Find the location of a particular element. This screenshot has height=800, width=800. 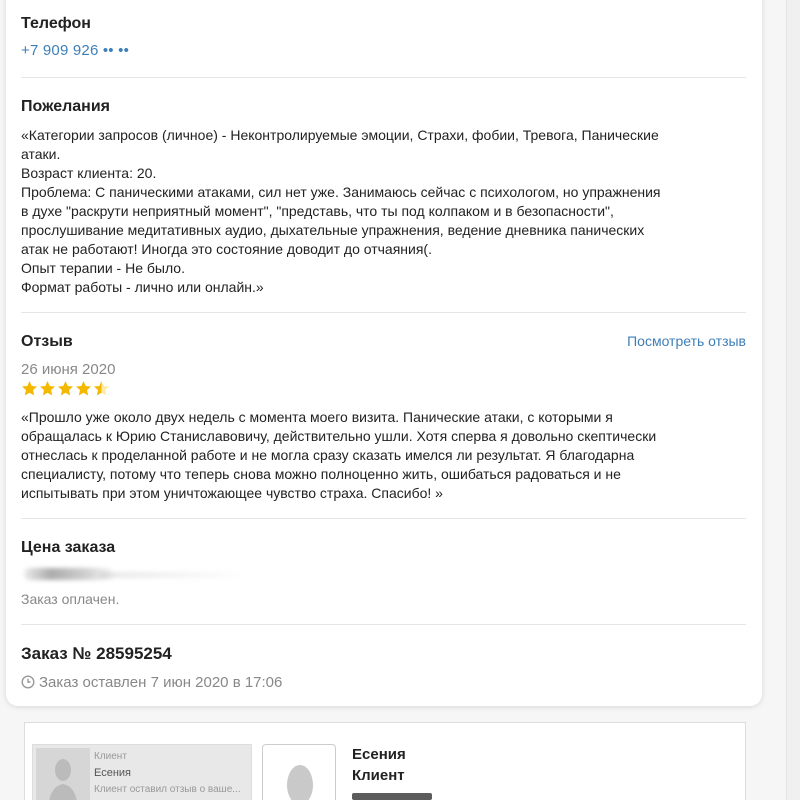

order-placed-text: Заказ оставлен 7 июн 2020 в 17:06 is located at coordinates (161, 682).